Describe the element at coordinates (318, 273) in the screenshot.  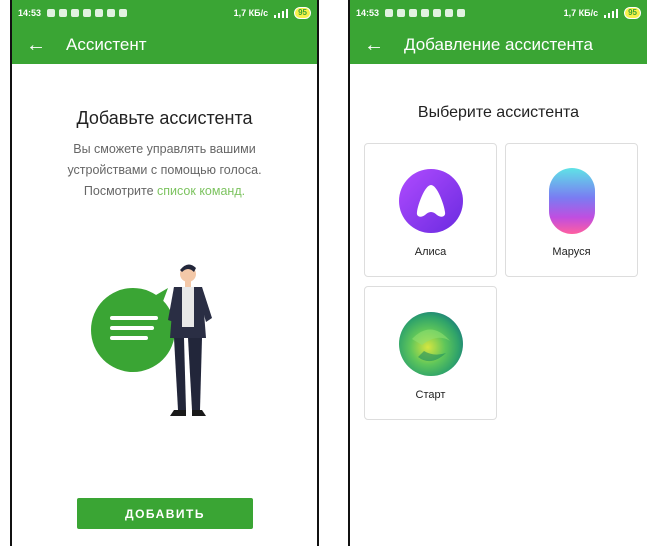
I see `left-frame-edge-right` at that location.